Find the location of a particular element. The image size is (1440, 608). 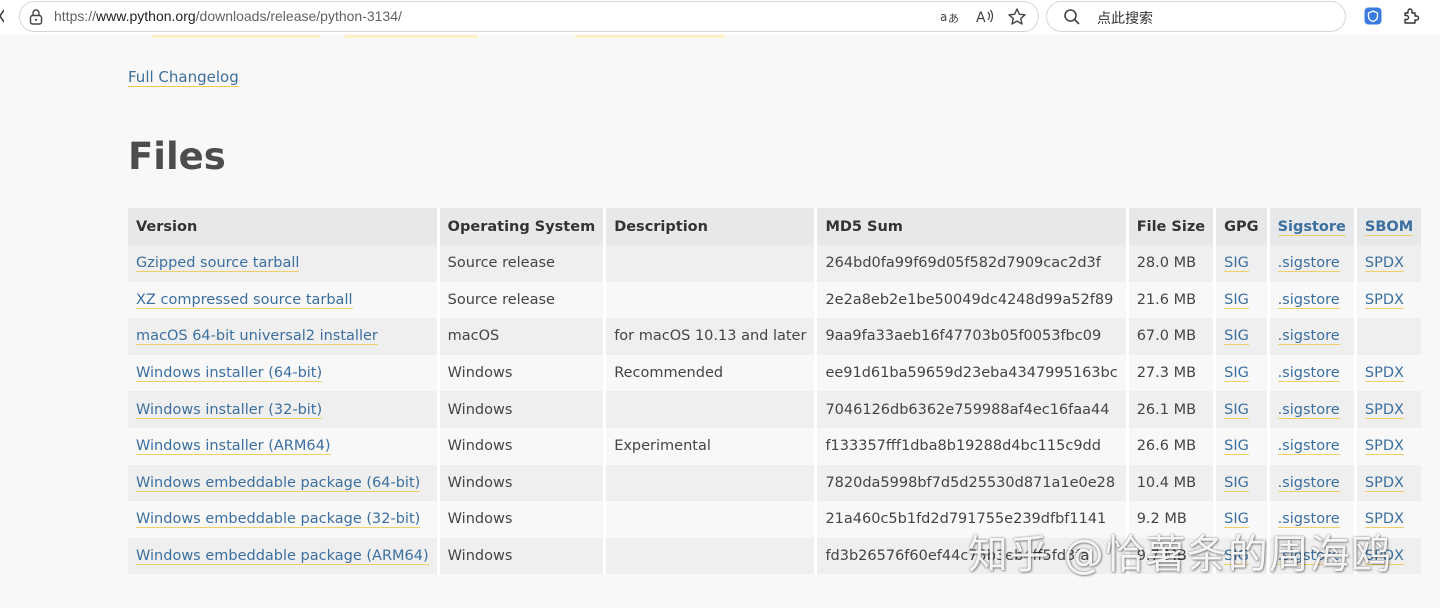

header-sigstore-link: Sigstore is located at coordinates (1311, 227).